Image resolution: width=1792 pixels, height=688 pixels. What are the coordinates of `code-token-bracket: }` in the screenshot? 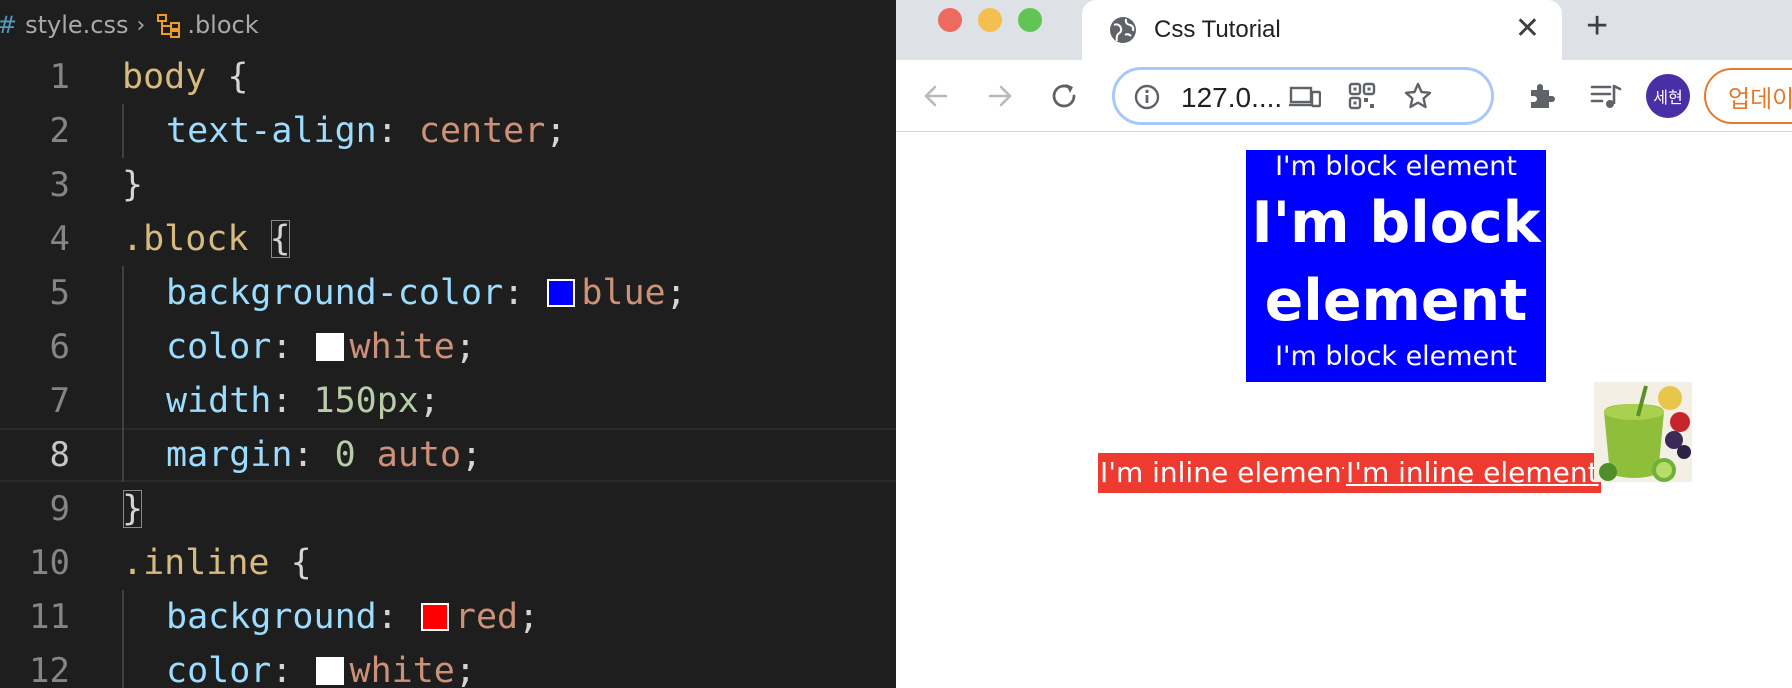 It's located at (133, 509).